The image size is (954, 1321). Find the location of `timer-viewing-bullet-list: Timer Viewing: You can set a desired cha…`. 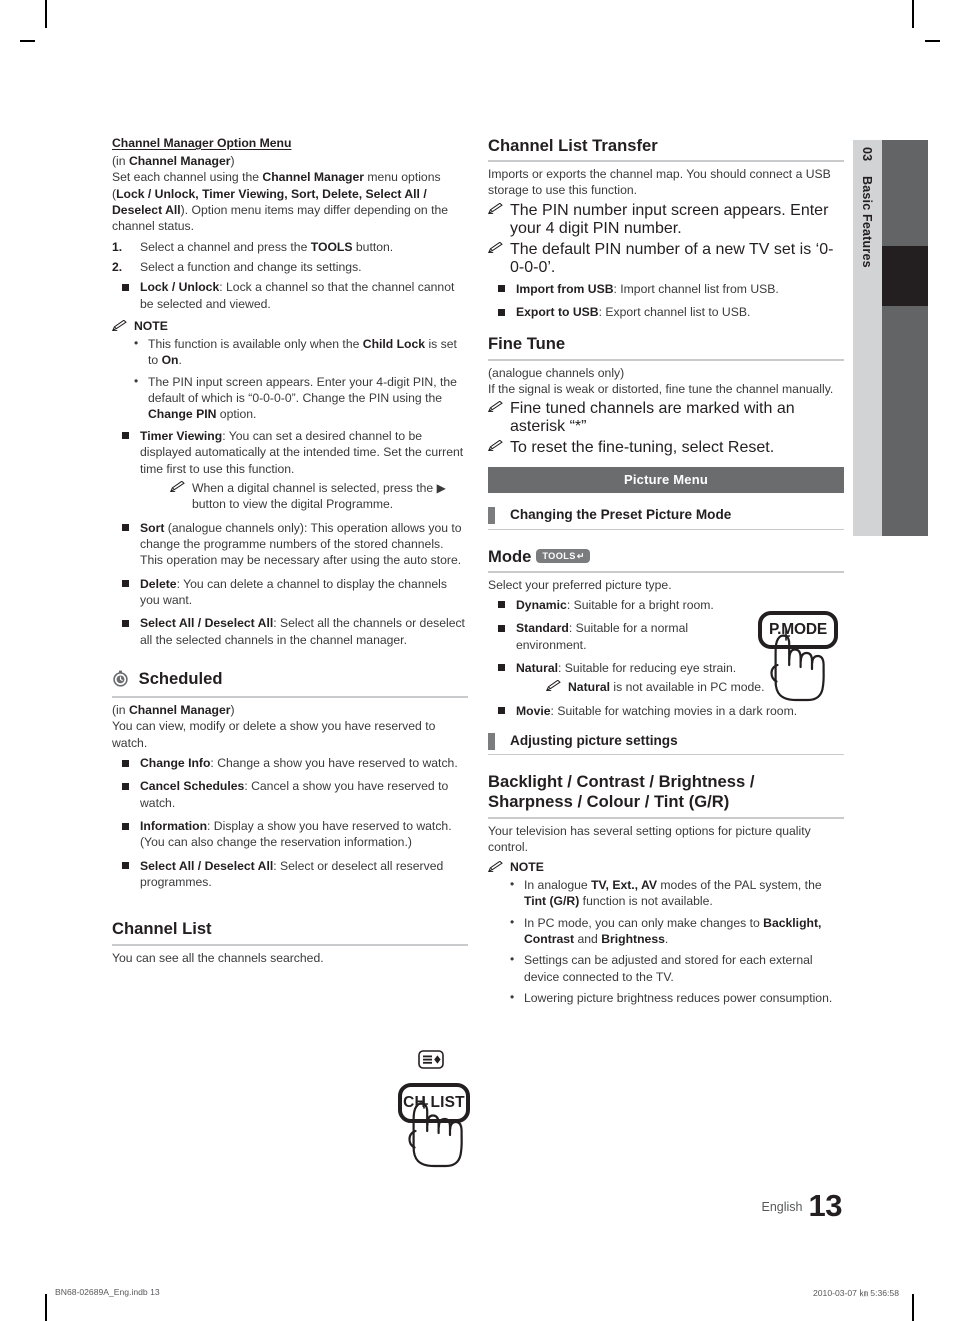

timer-viewing-bullet-list: Timer Viewing: You can set a desired cha… is located at coordinates (290, 470).